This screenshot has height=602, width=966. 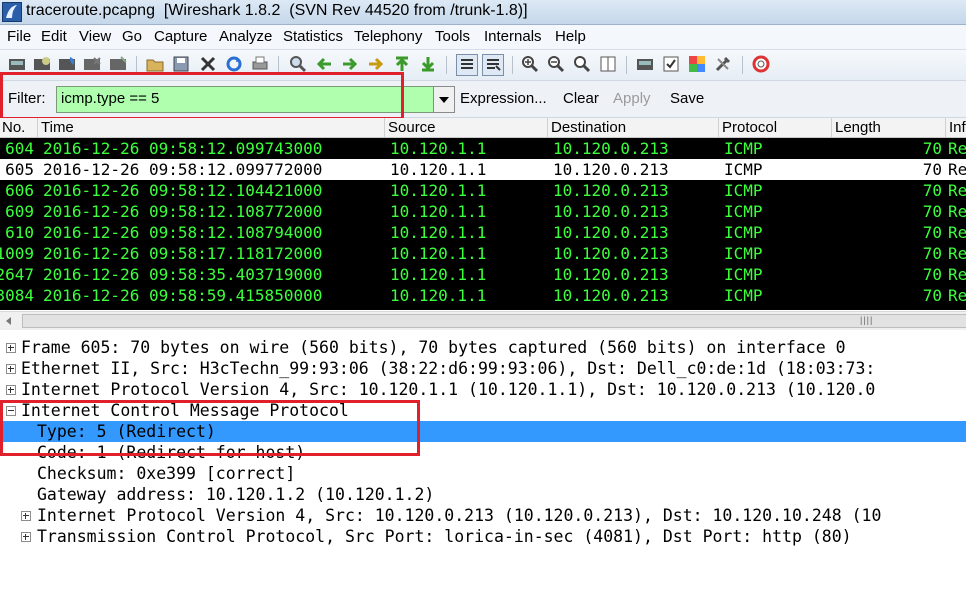 I want to click on colorize-icon, so click(x=467, y=65).